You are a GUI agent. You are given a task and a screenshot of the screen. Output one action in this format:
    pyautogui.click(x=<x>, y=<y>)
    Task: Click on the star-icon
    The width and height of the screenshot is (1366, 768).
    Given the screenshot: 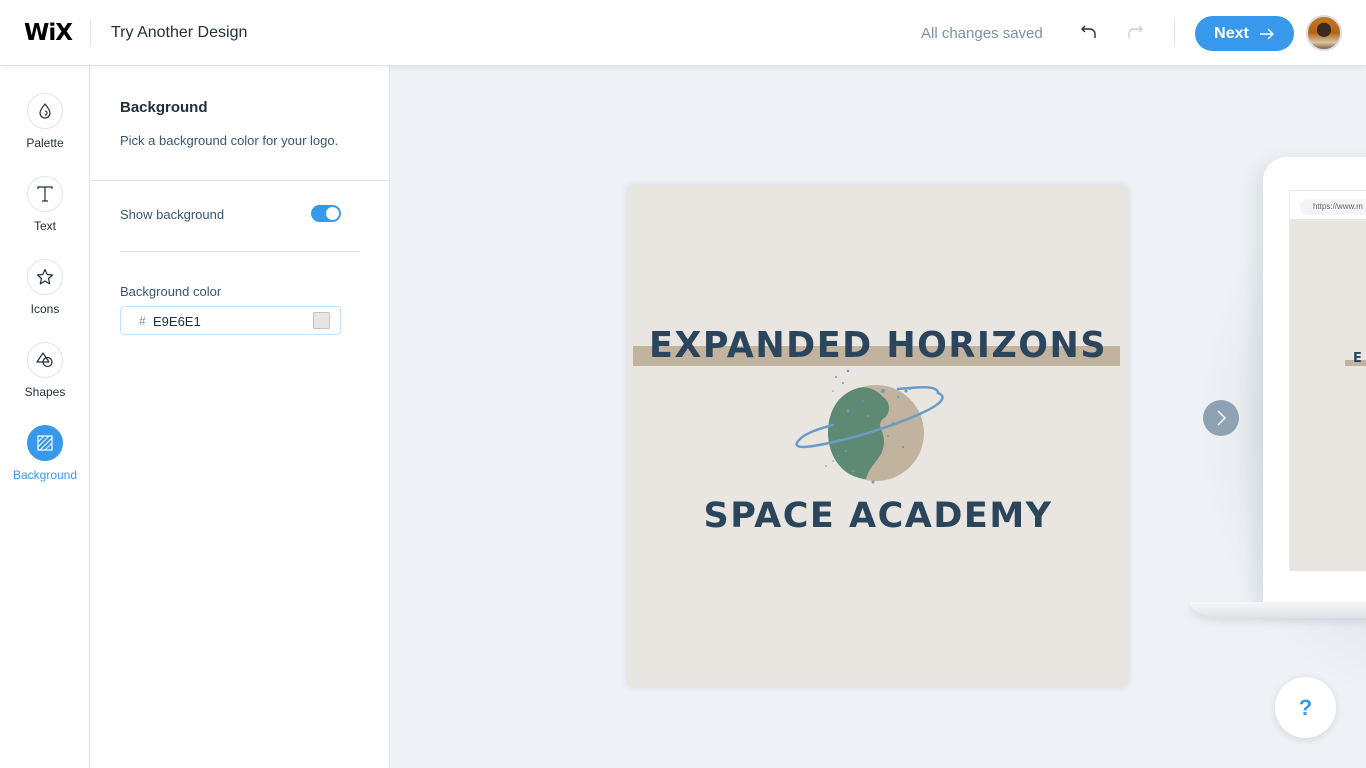 What is the action you would take?
    pyautogui.click(x=45, y=276)
    